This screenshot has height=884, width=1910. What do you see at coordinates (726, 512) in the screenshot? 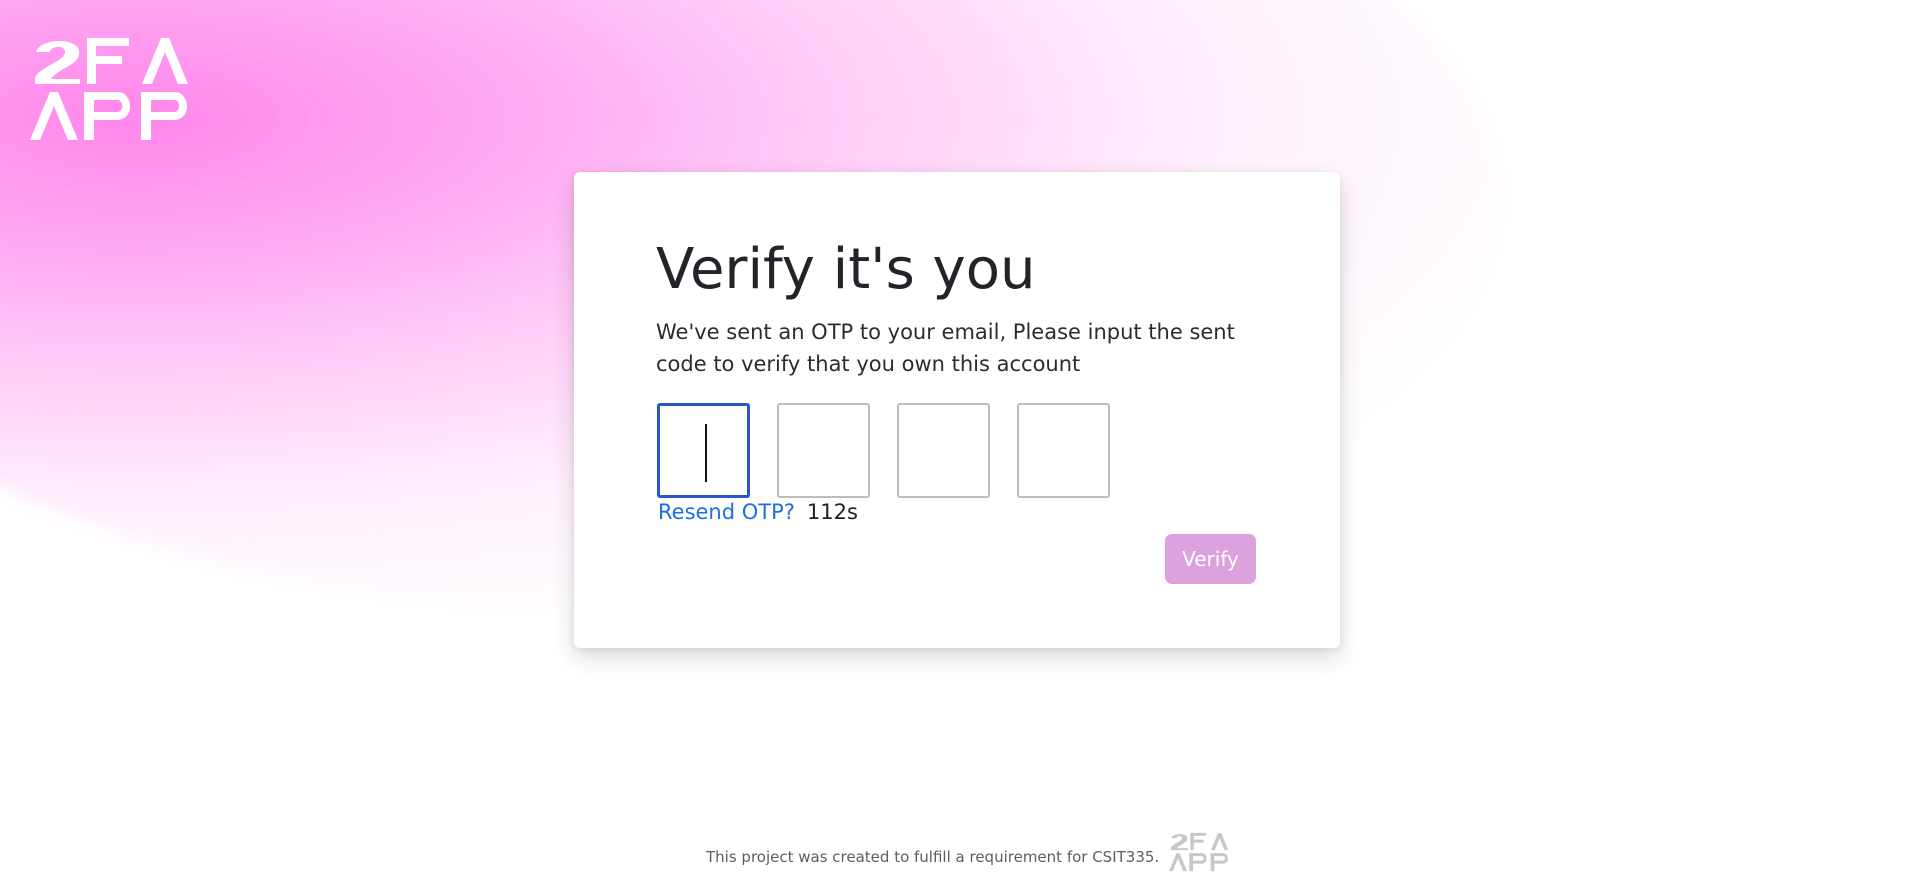
I see `resend-otp-link: Resend OTP?` at bounding box center [726, 512].